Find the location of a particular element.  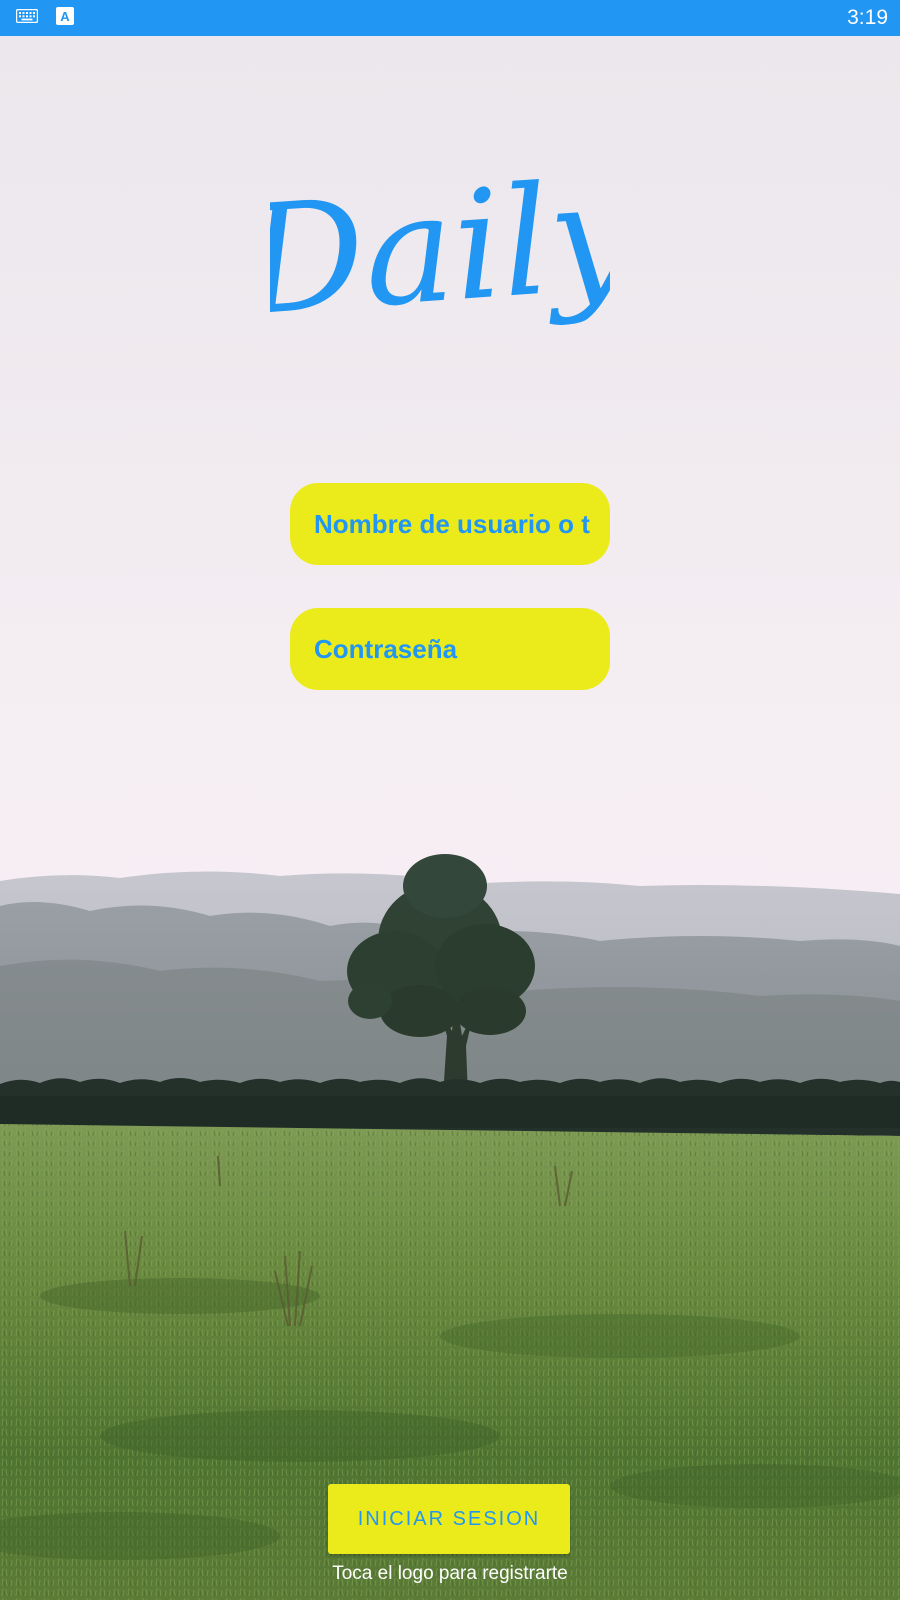

password-field is located at coordinates (450, 649).